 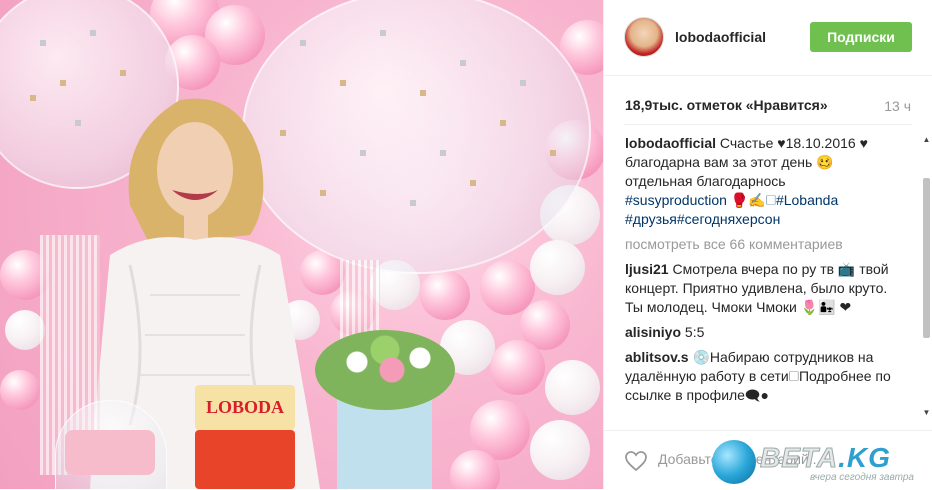 What do you see at coordinates (244, 407) in the screenshot?
I see `cake-topper-text: LOBODA` at bounding box center [244, 407].